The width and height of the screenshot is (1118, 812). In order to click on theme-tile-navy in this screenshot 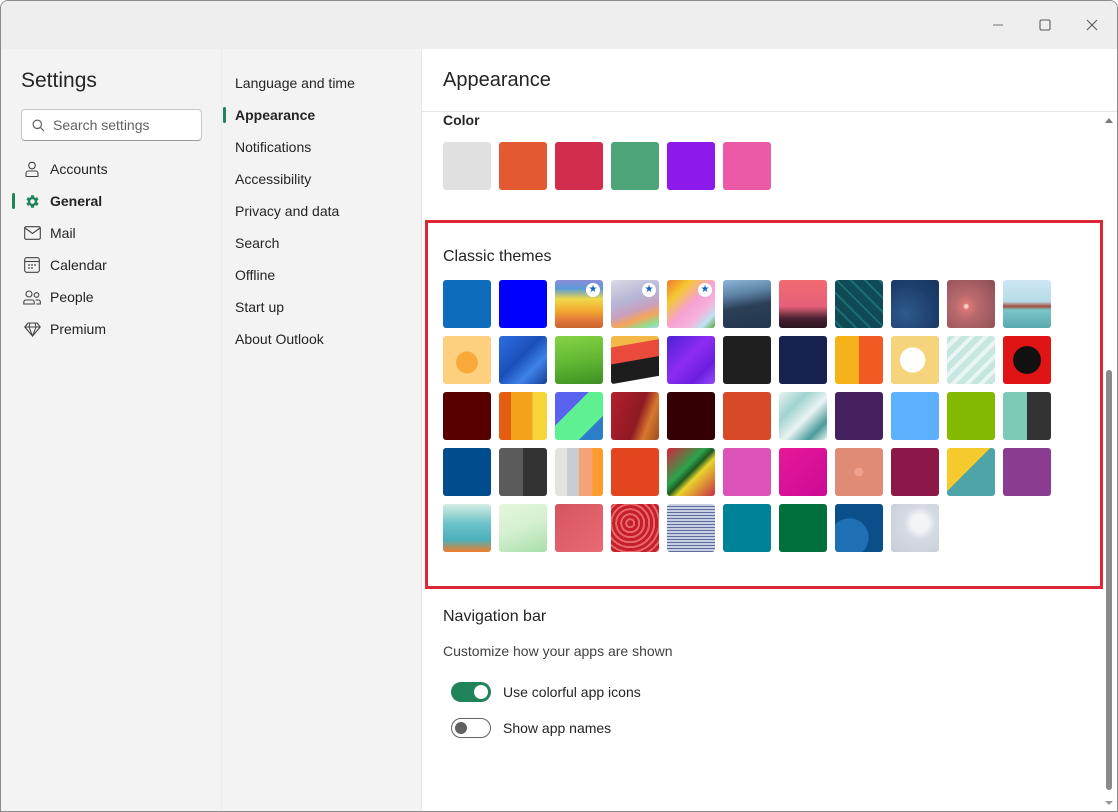, I will do `click(803, 360)`.